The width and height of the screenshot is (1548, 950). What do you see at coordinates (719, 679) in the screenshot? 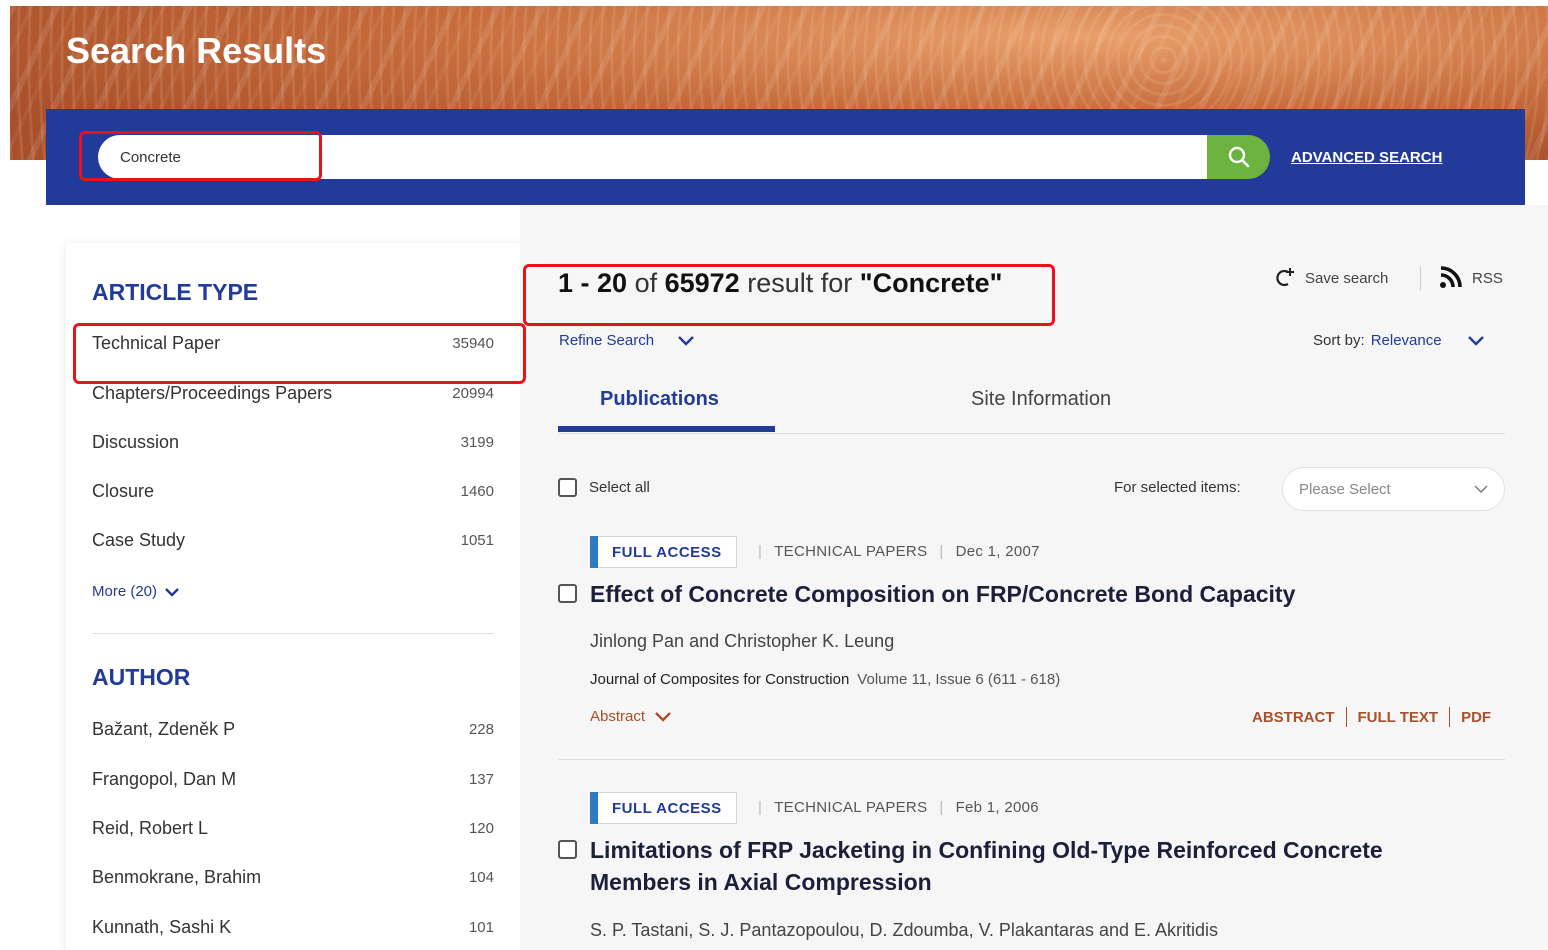
I see `journal-name: Journal of Composites for Construction` at bounding box center [719, 679].